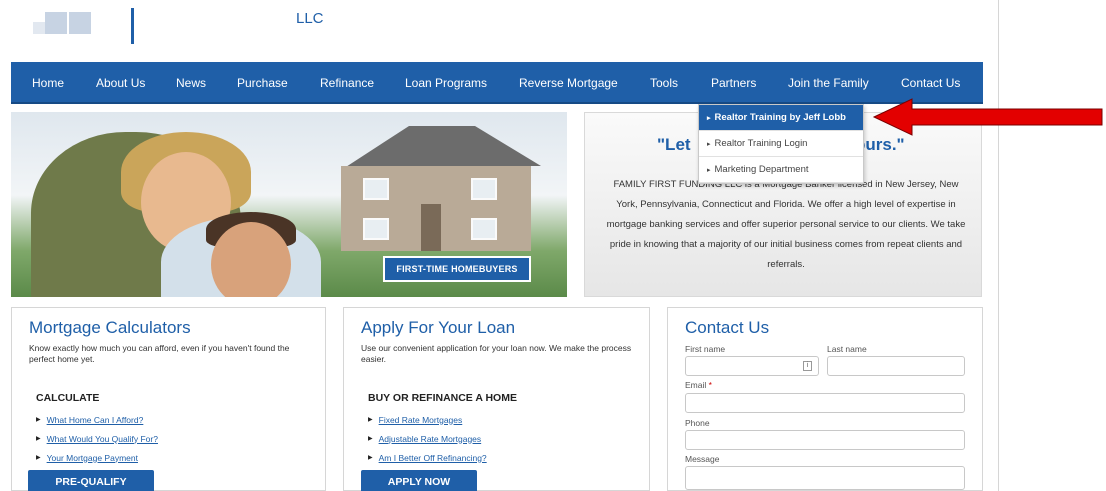 The image size is (1106, 491). What do you see at coordinates (56, 23) in the screenshot?
I see `logo-mark-left` at bounding box center [56, 23].